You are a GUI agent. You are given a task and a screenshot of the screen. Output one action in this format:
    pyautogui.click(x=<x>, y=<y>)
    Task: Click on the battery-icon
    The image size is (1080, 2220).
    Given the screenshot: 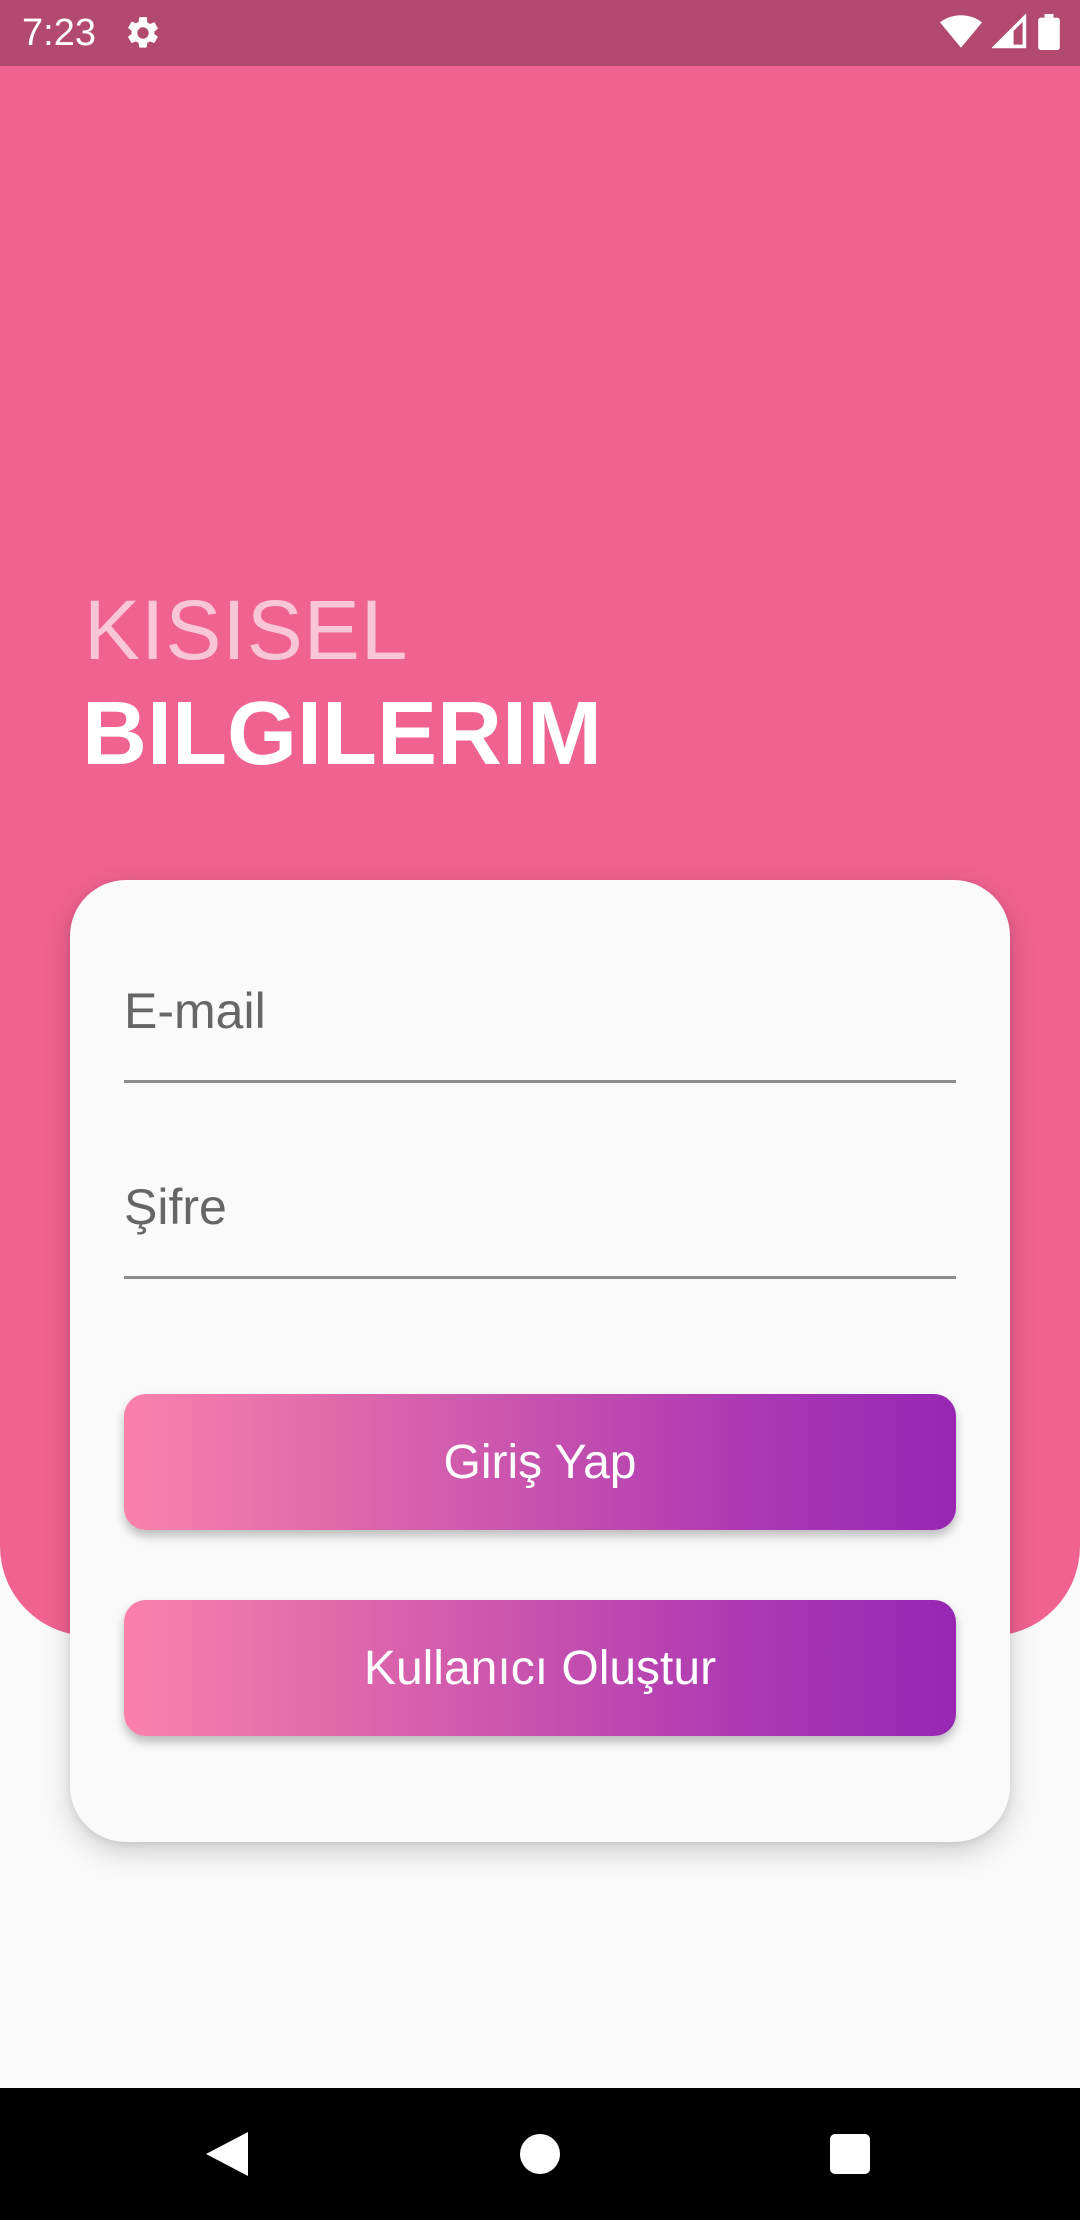 What is the action you would take?
    pyautogui.click(x=1049, y=32)
    